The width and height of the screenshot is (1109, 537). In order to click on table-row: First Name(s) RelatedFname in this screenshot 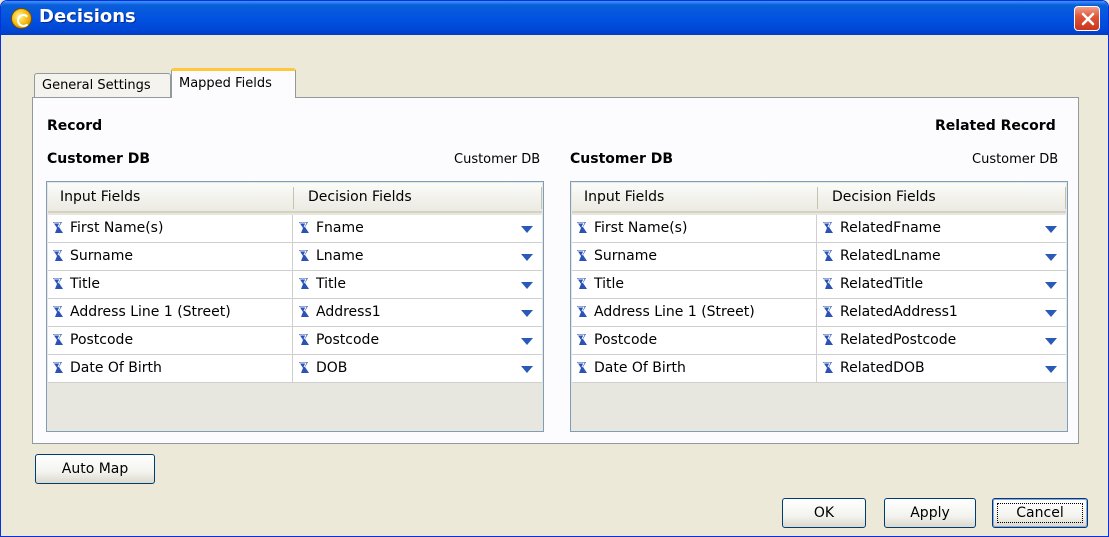, I will do `click(819, 229)`.